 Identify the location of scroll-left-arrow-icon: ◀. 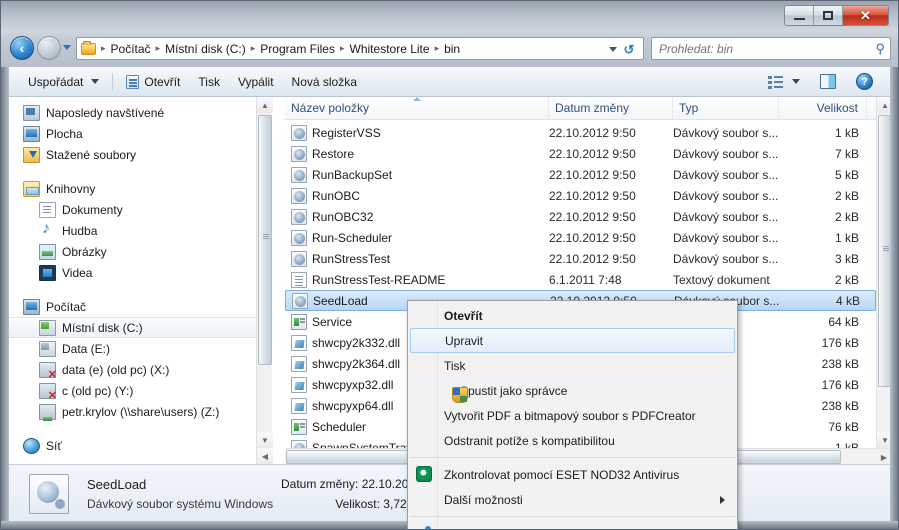
(265, 456).